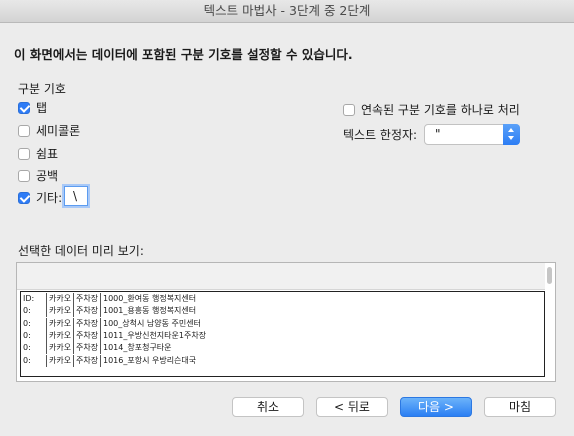 Image resolution: width=574 pixels, height=436 pixels. What do you see at coordinates (47, 154) in the screenshot?
I see `comma-label: 쉼표` at bounding box center [47, 154].